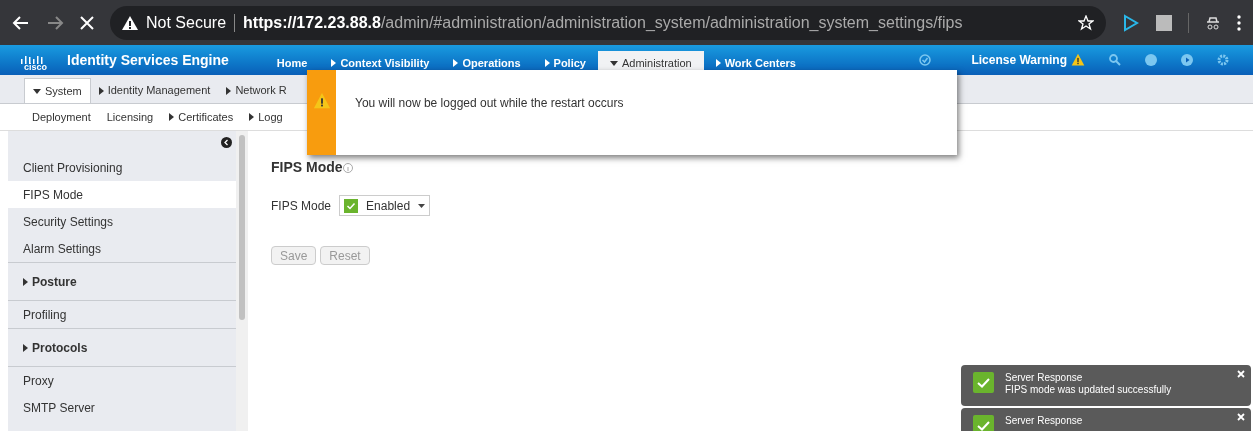 This screenshot has width=1253, height=431. Describe the element at coordinates (122, 248) in the screenshot. I see `sidebar-item: Alarm Settings` at that location.